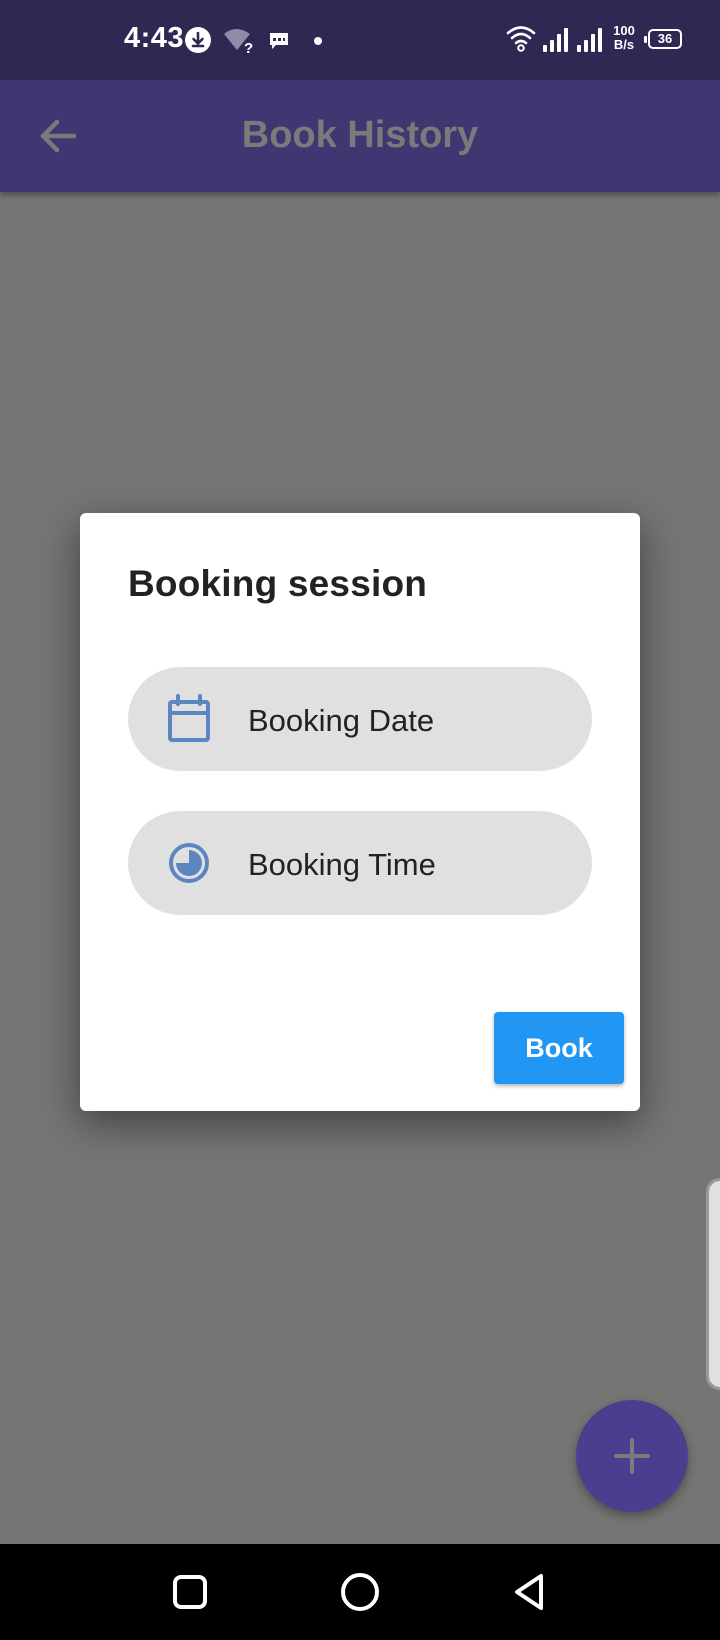  I want to click on clock-icon, so click(189, 863).